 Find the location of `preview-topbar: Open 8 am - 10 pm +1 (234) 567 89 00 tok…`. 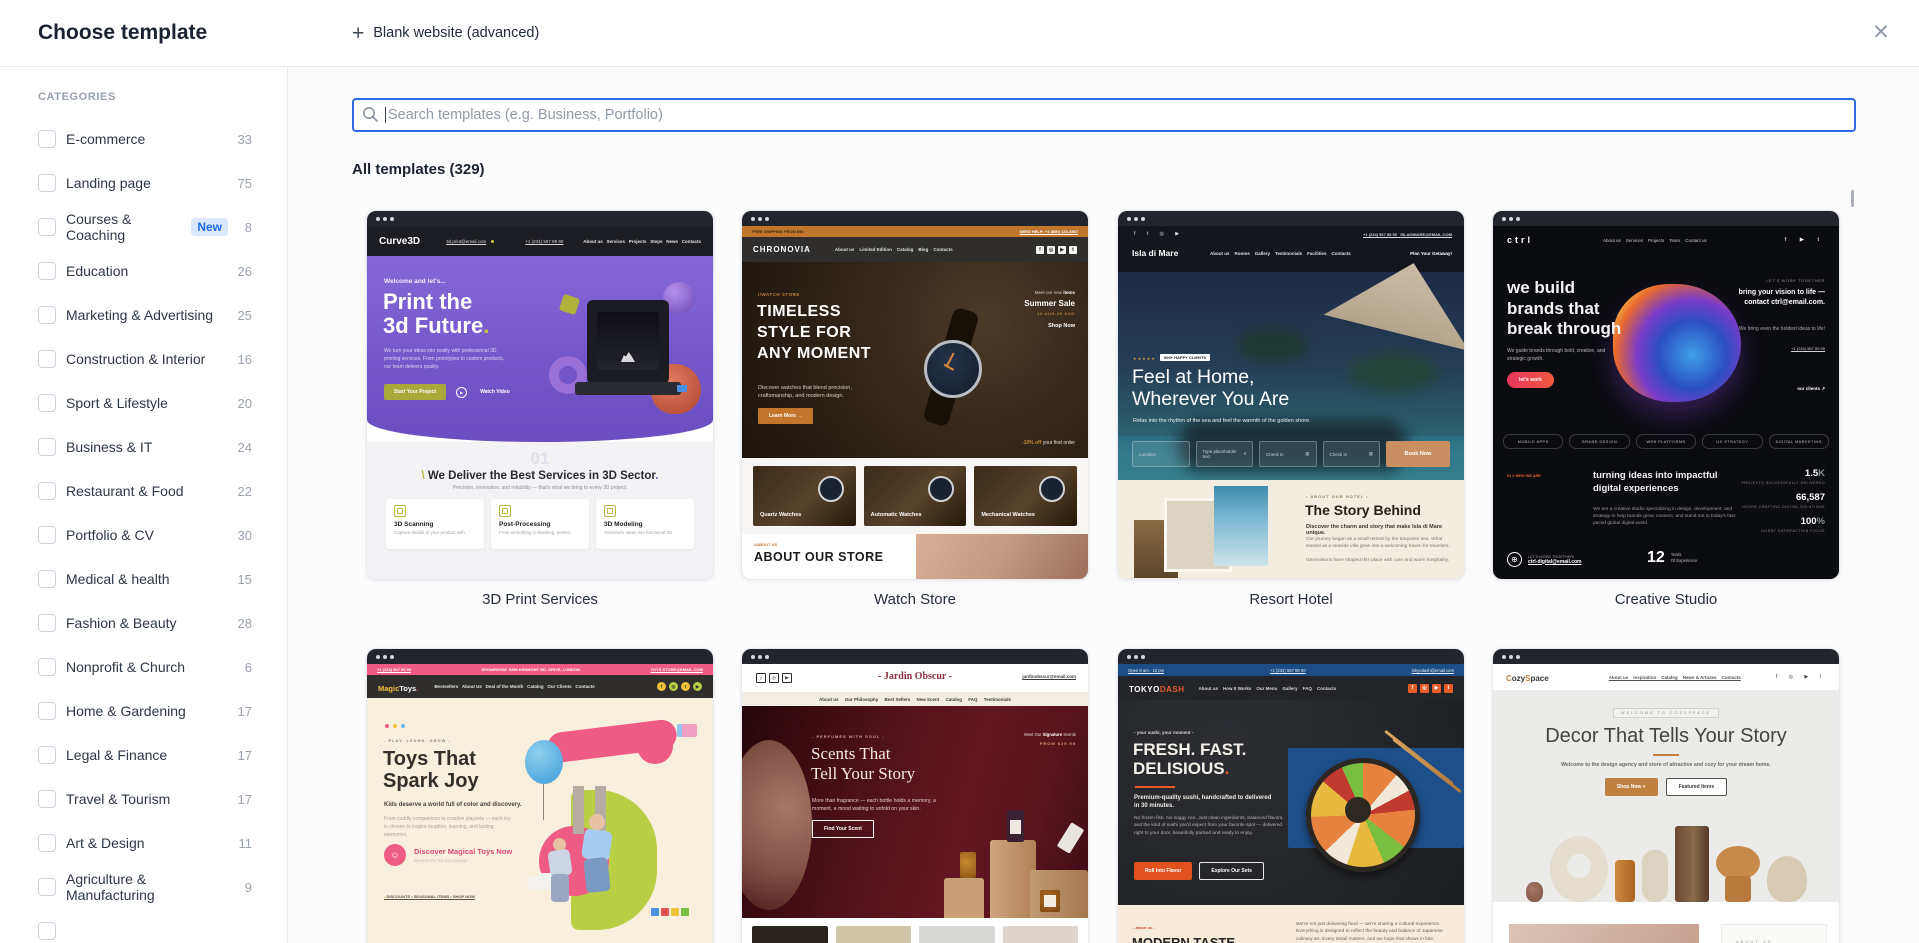

preview-topbar: Open 8 am - 10 pm +1 (234) 567 89 00 tok… is located at coordinates (1291, 670).